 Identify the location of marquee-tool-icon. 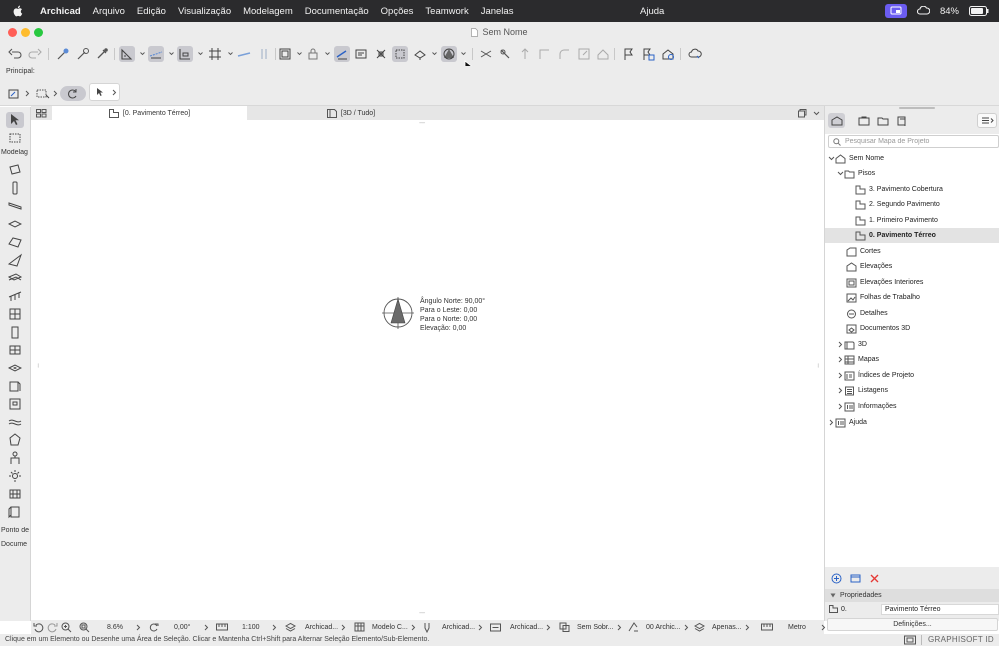
(15, 138).